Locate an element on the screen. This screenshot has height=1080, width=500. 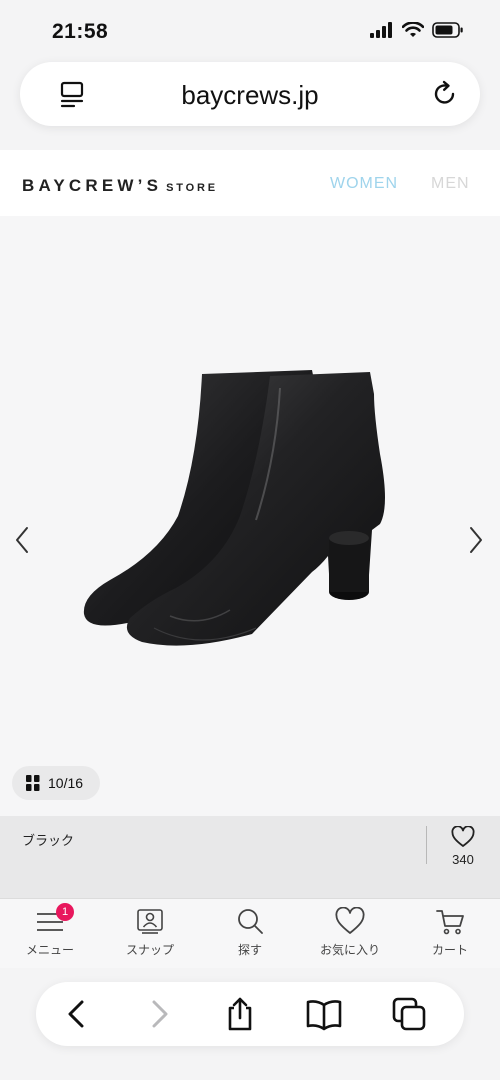
divider is located at coordinates (426, 845).